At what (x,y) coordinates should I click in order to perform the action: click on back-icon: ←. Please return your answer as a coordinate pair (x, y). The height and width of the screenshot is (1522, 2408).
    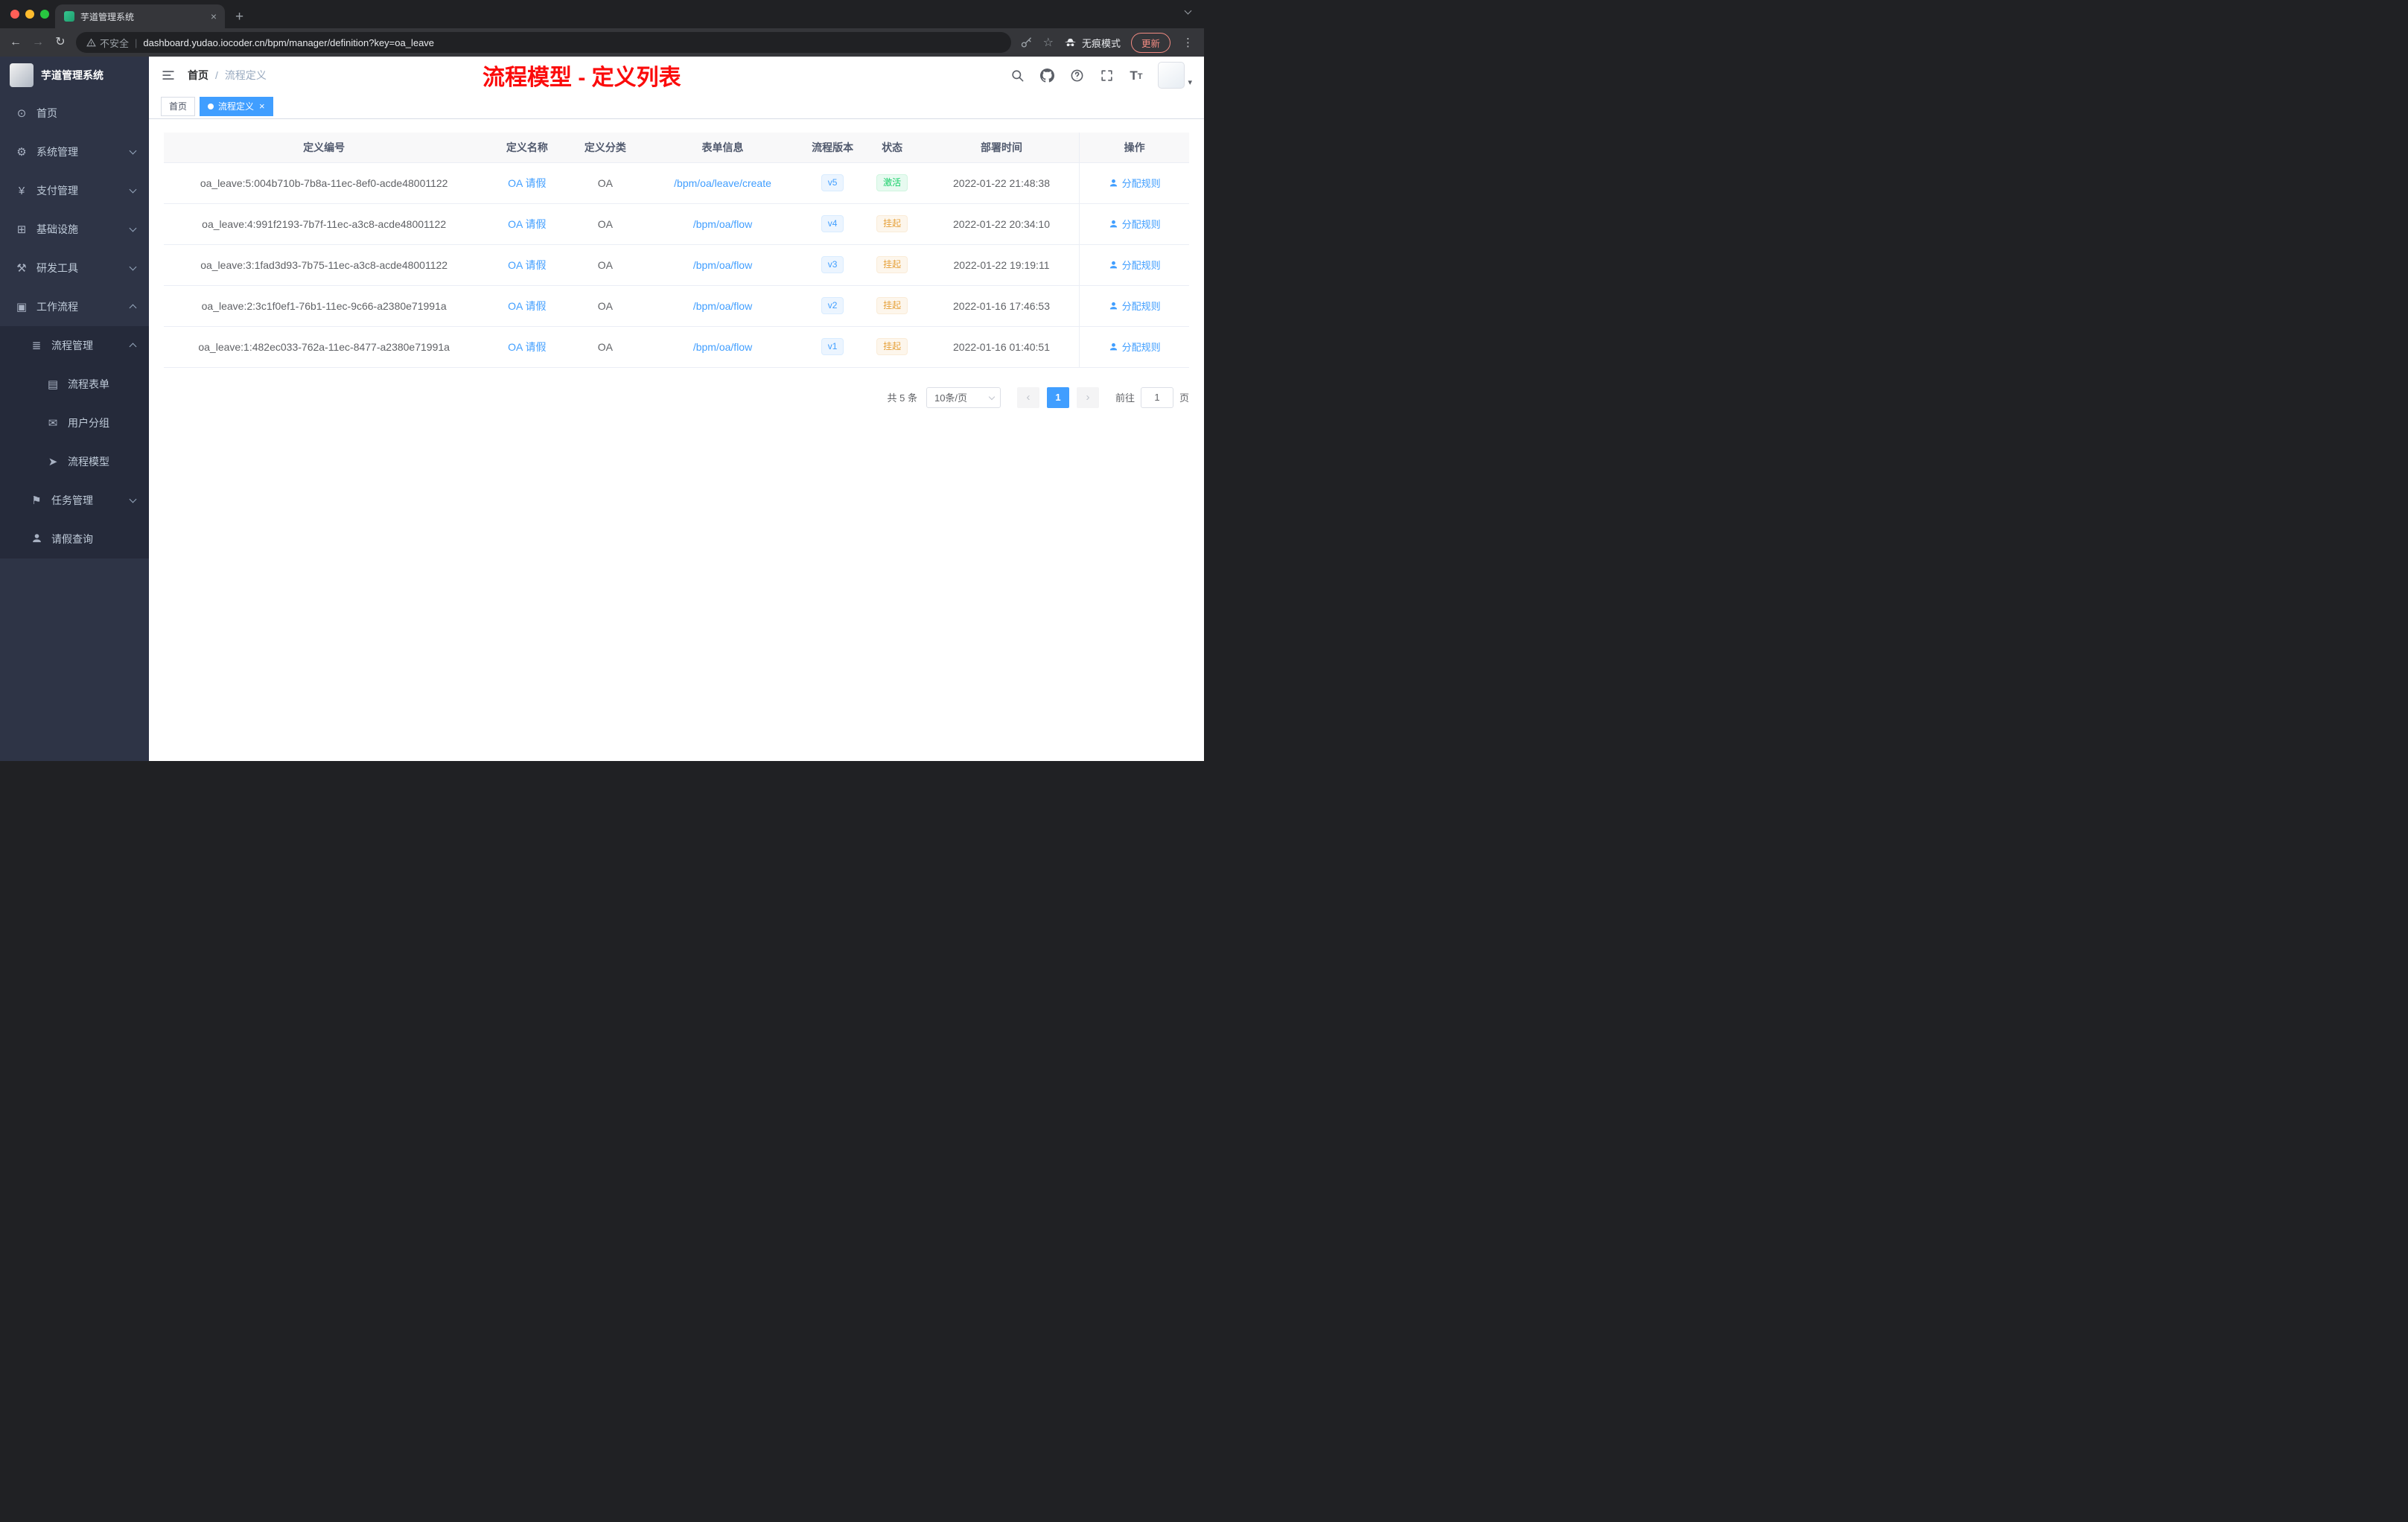
    Looking at the image, I should click on (15, 42).